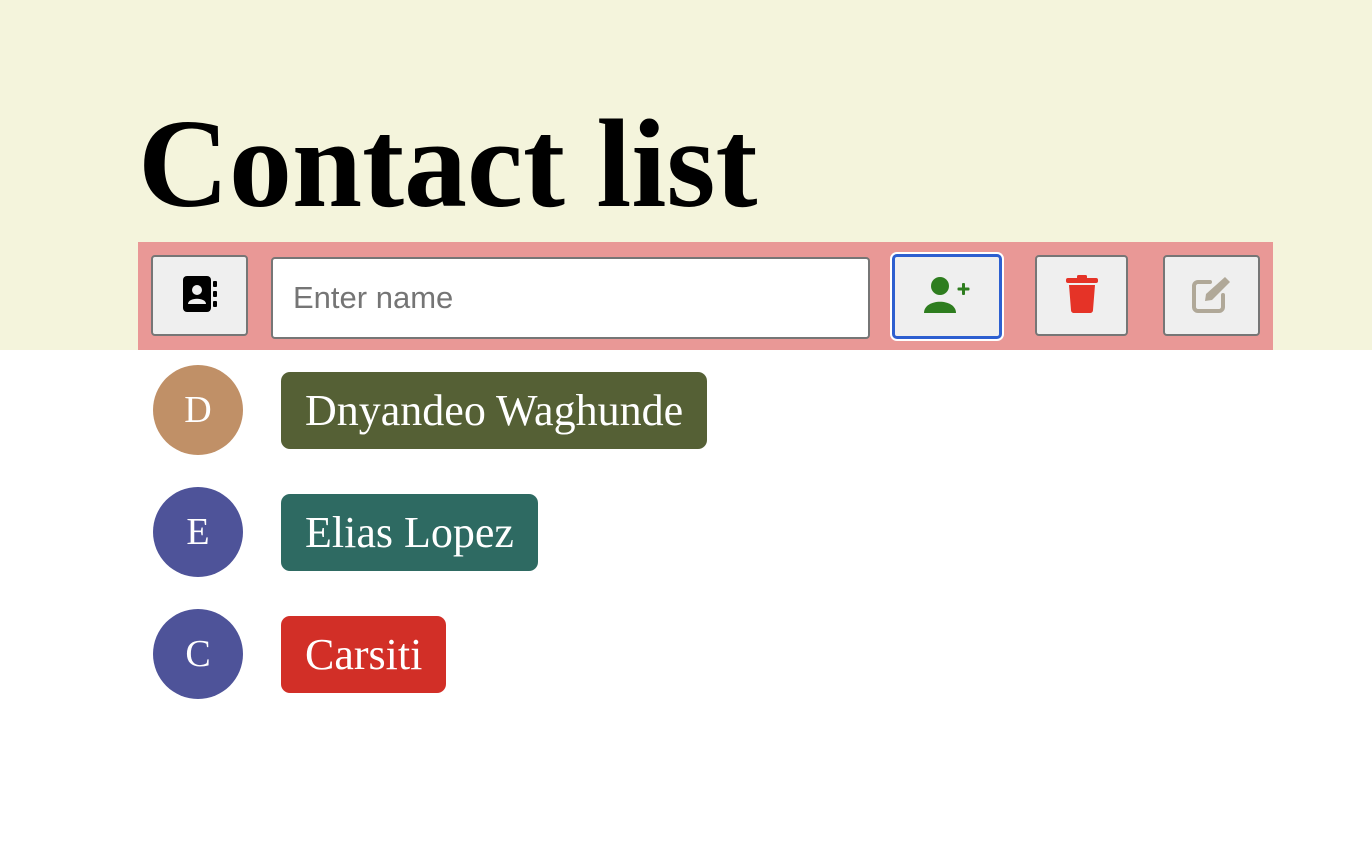 The image size is (1372, 856). I want to click on page-title: Contact list, so click(448, 164).